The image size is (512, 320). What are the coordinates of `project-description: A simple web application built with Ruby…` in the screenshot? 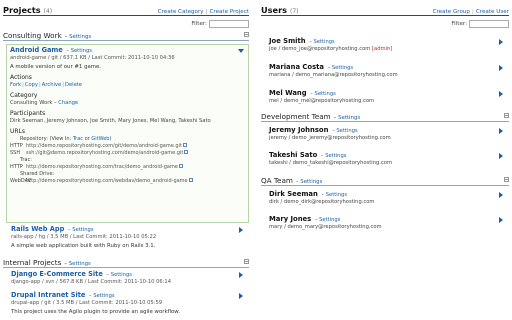 It's located at (83, 246).